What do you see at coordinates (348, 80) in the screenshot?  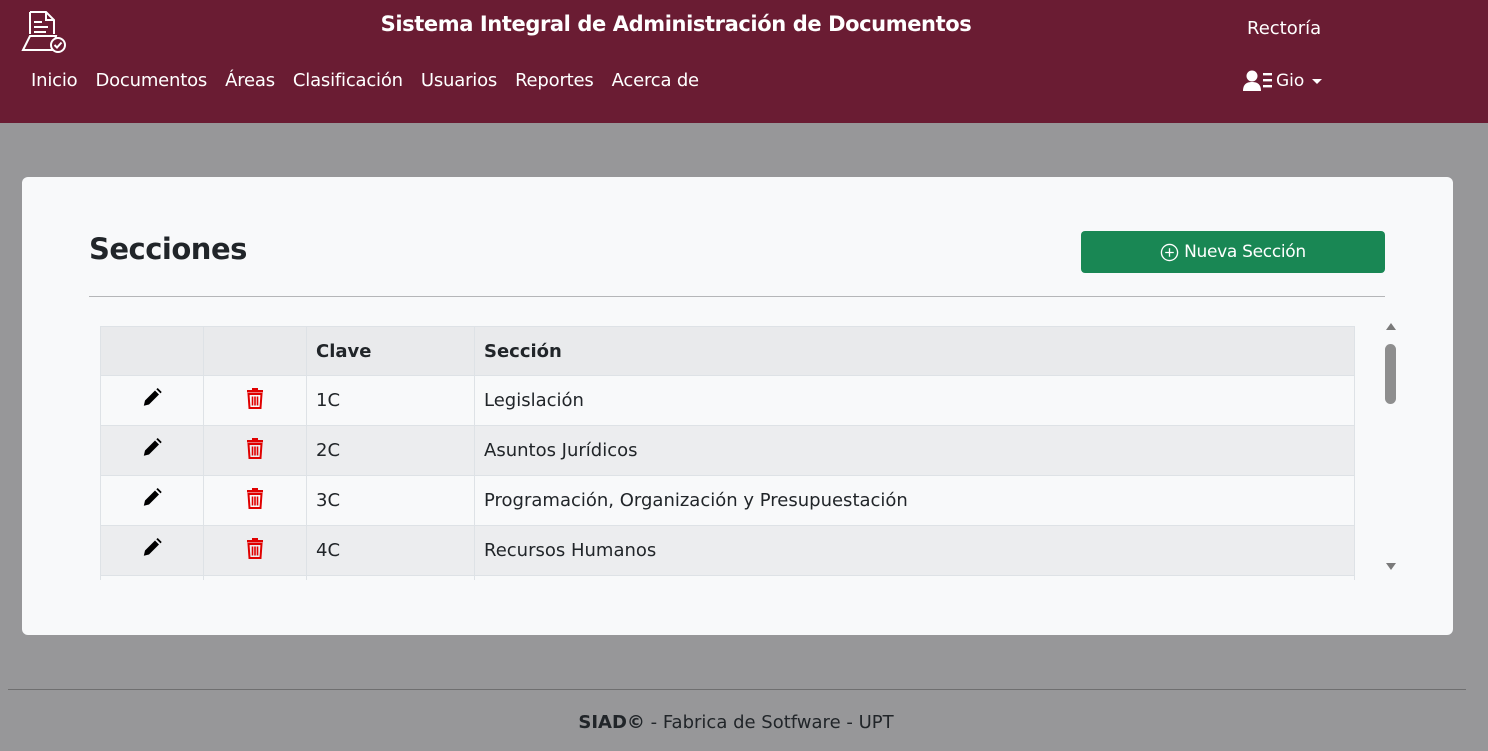 I see `nav-clasificacion: Clasificación` at bounding box center [348, 80].